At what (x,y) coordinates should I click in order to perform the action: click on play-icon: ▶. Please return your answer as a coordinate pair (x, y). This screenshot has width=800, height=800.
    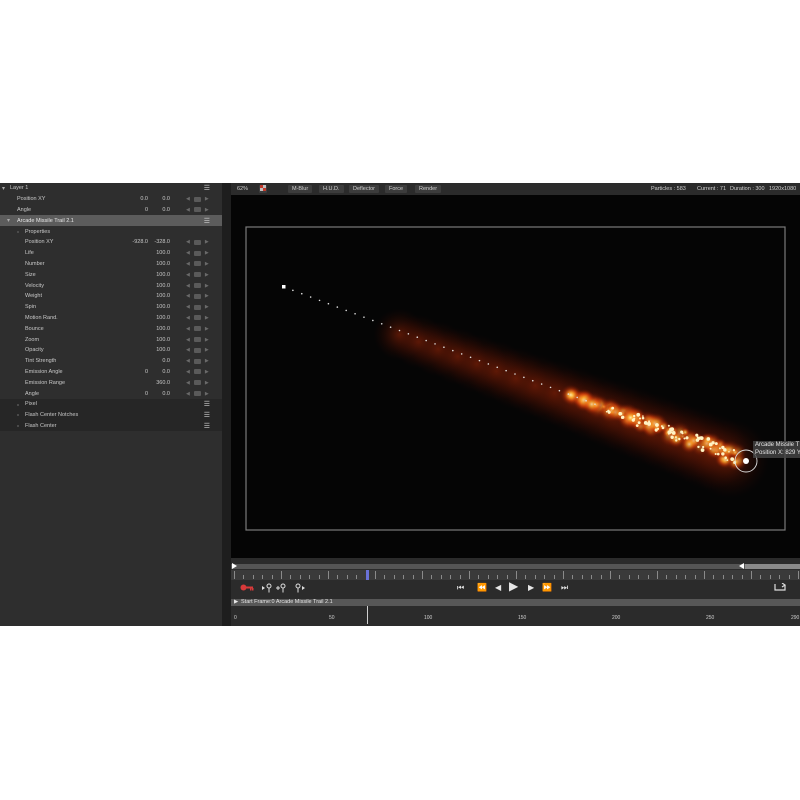
    Looking at the image, I should click on (513, 586).